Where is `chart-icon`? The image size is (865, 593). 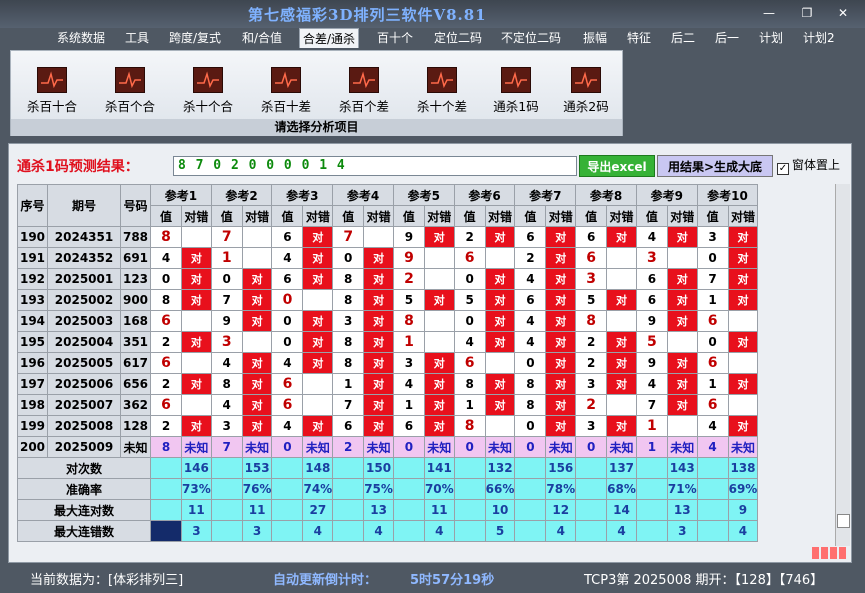
chart-icon is located at coordinates (586, 80).